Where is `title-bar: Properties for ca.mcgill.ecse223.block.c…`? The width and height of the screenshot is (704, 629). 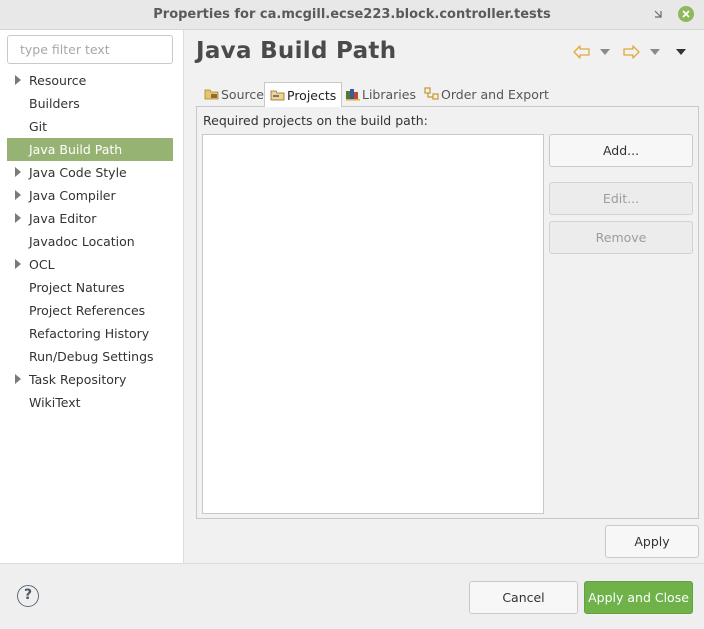 title-bar: Properties for ca.mcgill.ecse223.block.c… is located at coordinates (352, 15).